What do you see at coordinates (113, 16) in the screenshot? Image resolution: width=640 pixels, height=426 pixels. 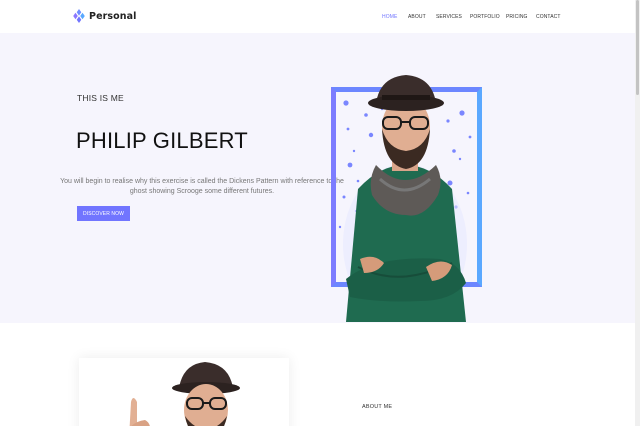 I see `brand-name: Personal` at bounding box center [113, 16].